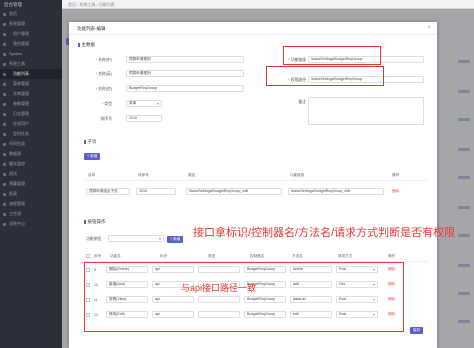 This screenshot has height=348, width=474. Describe the element at coordinates (31, 24) in the screenshot. I see `sidebar-item: 系统管理` at that location.